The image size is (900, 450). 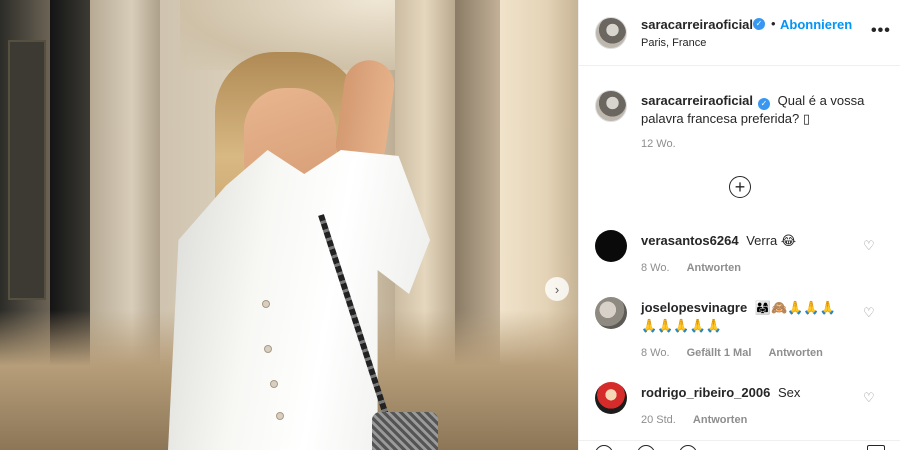 I want to click on load-more-comments-button: +, so click(x=740, y=187).